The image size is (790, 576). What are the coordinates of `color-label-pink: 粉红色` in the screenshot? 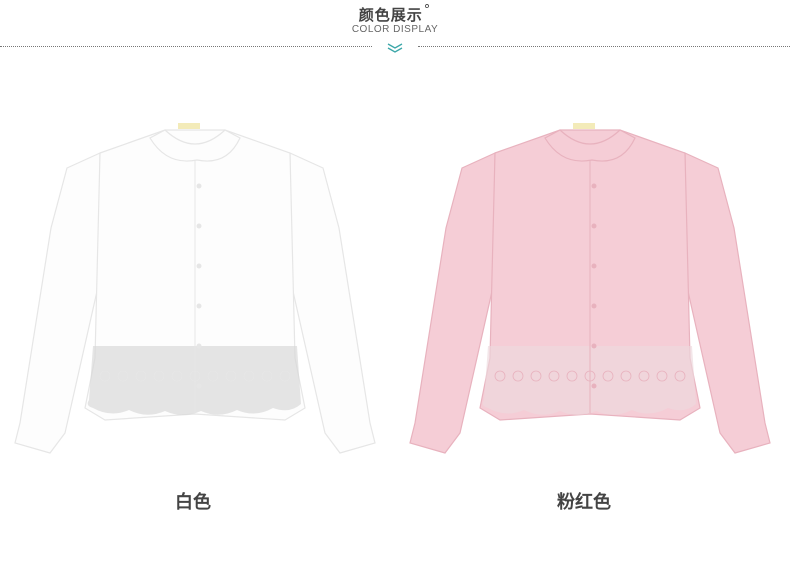 It's located at (584, 502).